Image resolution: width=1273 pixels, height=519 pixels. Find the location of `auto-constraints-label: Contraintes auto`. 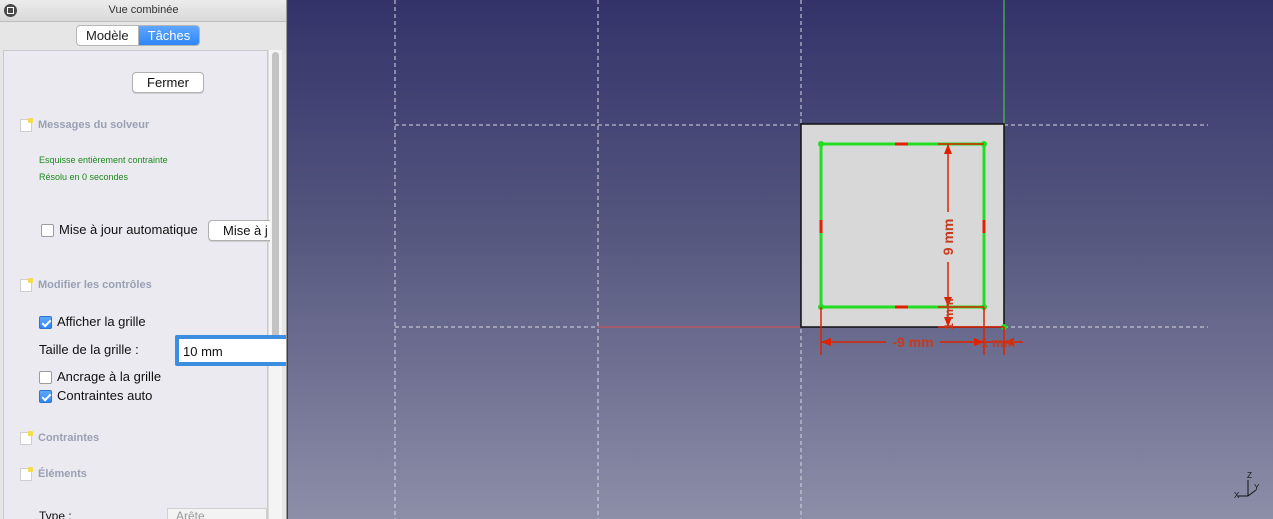

auto-constraints-label: Contraintes auto is located at coordinates (105, 395).